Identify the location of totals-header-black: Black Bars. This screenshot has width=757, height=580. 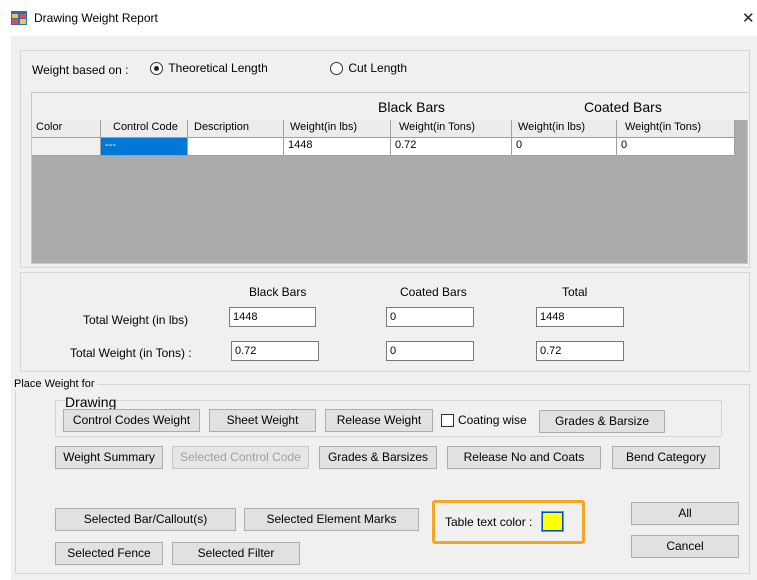
(278, 292).